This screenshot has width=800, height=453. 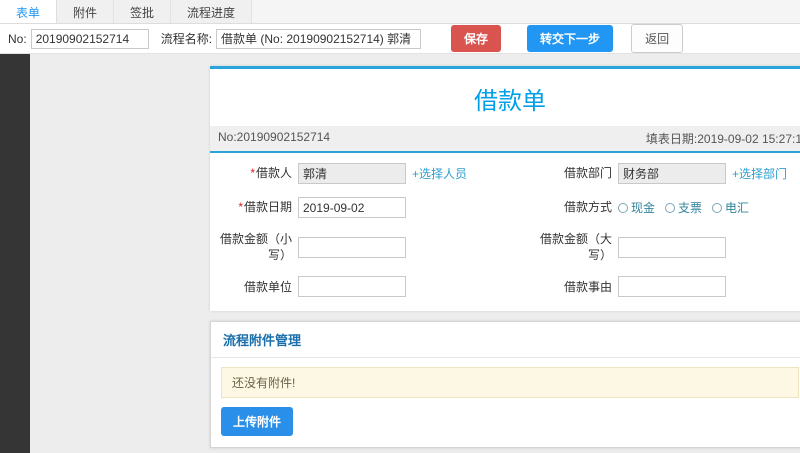 What do you see at coordinates (352, 287) in the screenshot?
I see `borrow-unit-input` at bounding box center [352, 287].